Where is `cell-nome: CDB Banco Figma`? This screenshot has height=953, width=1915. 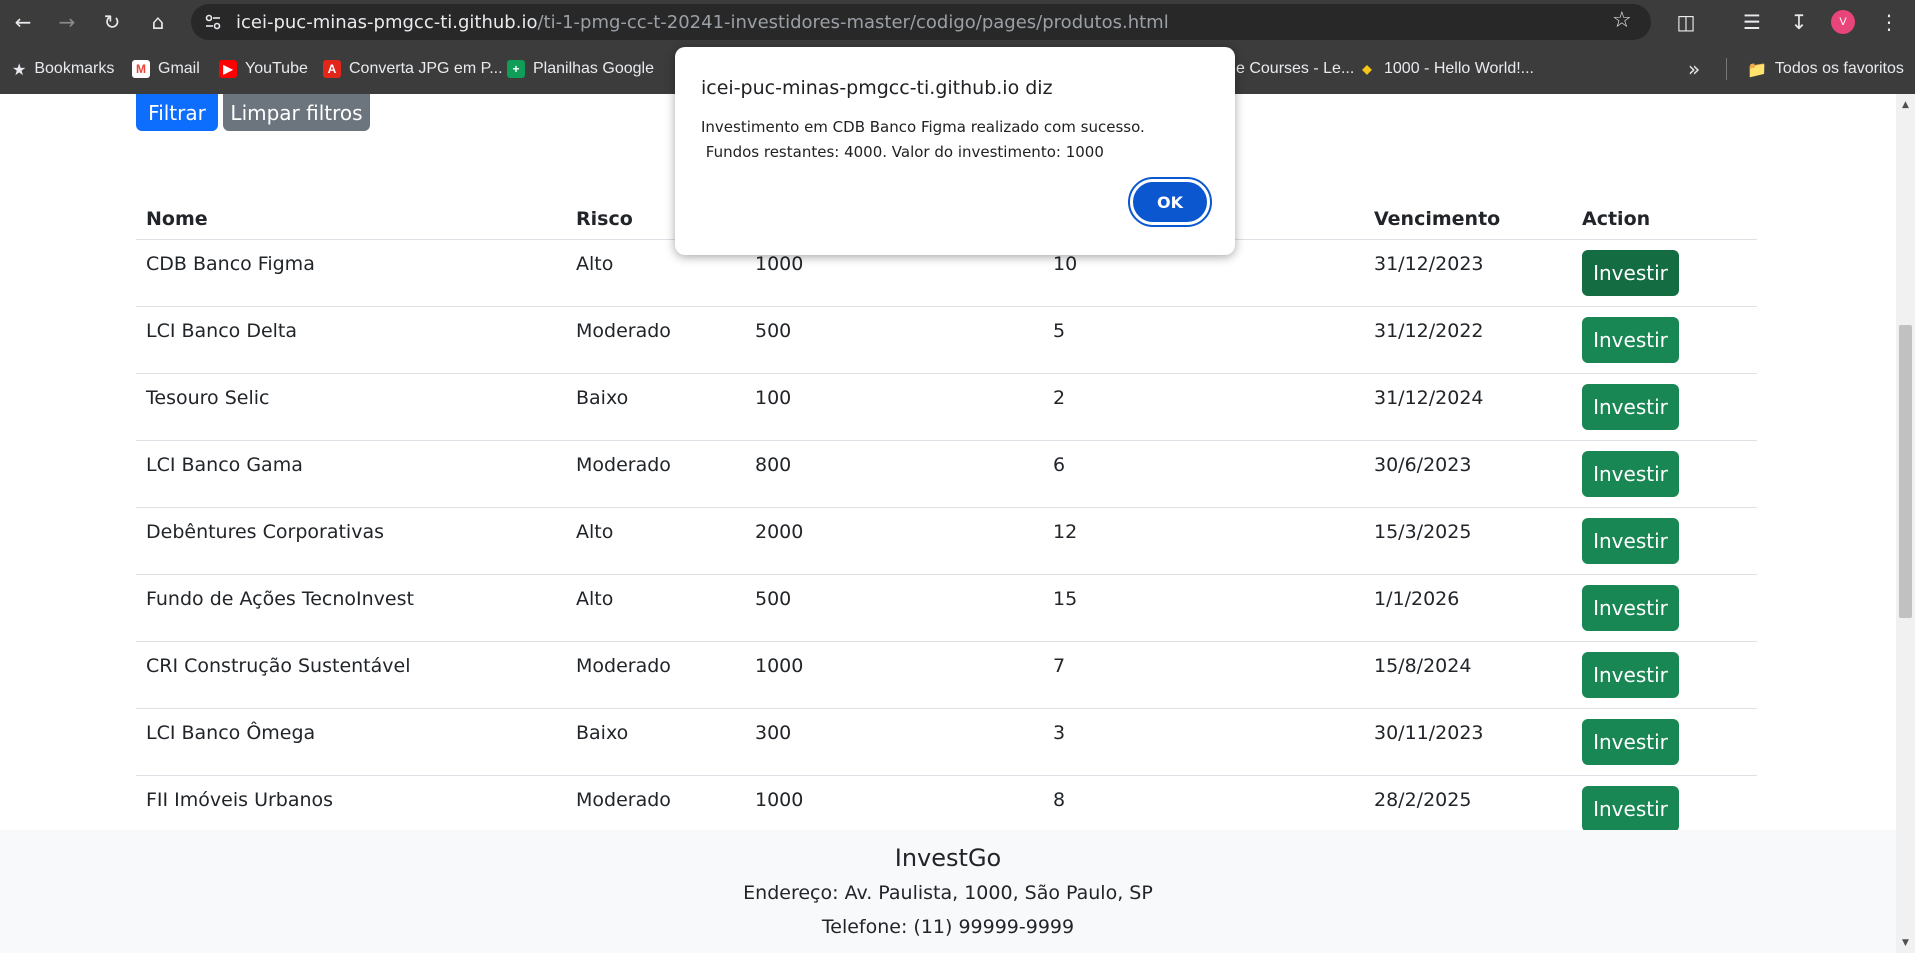
cell-nome: CDB Banco Figma is located at coordinates (351, 273).